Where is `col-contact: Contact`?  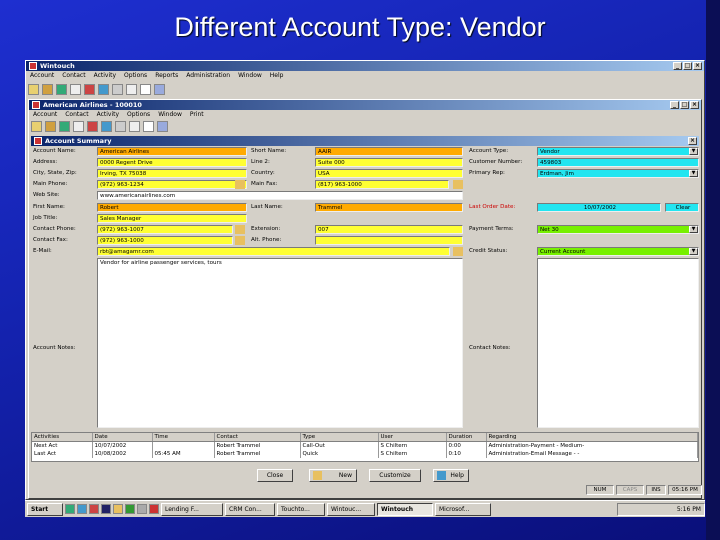 col-contact: Contact is located at coordinates (257, 437).